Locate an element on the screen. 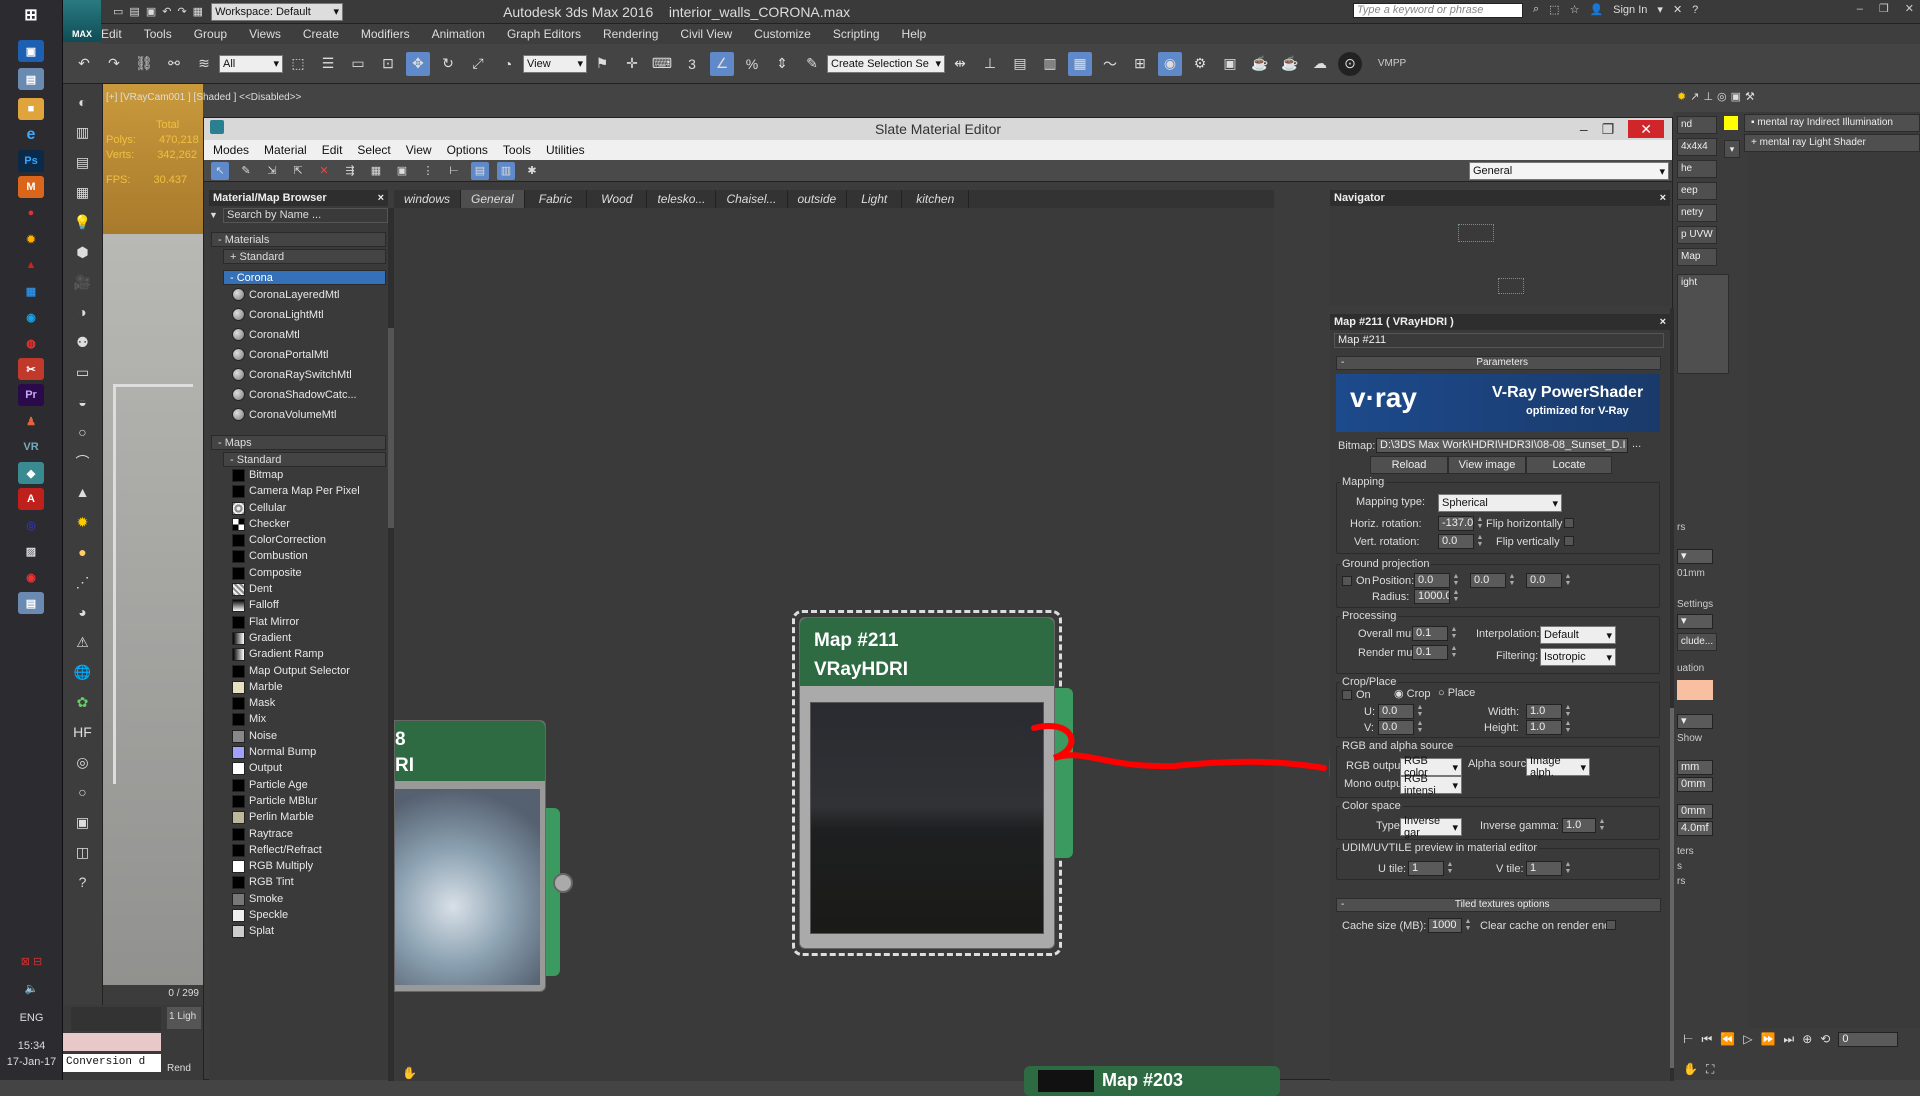  cmd-stub: nd is located at coordinates (1697, 125).